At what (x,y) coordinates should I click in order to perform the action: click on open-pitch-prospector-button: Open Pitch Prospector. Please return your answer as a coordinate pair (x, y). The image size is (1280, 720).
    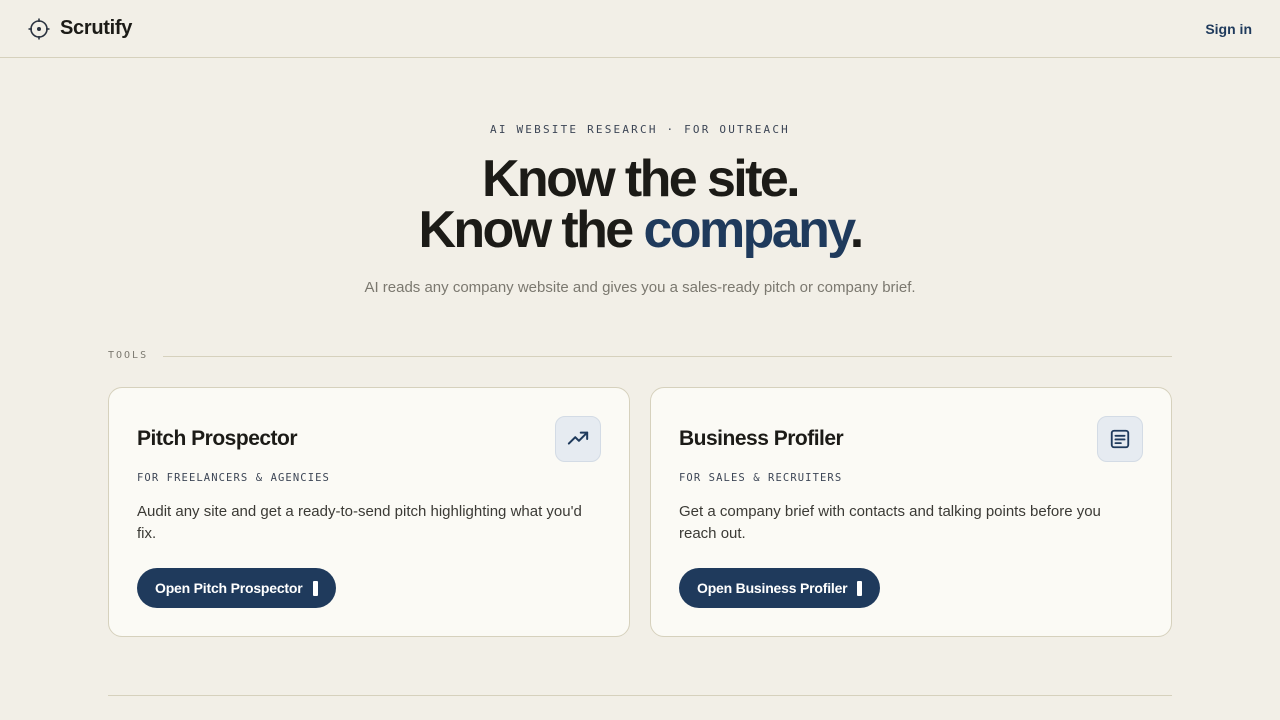
    Looking at the image, I should click on (236, 588).